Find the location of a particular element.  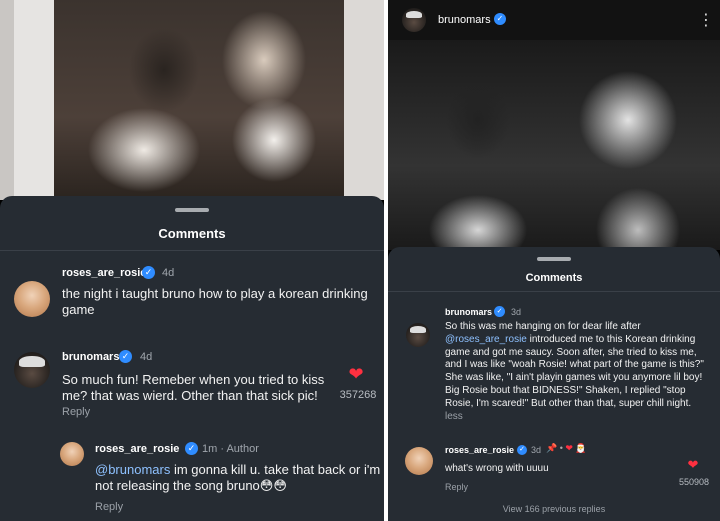

like-count: 357268 is located at coordinates (358, 395).